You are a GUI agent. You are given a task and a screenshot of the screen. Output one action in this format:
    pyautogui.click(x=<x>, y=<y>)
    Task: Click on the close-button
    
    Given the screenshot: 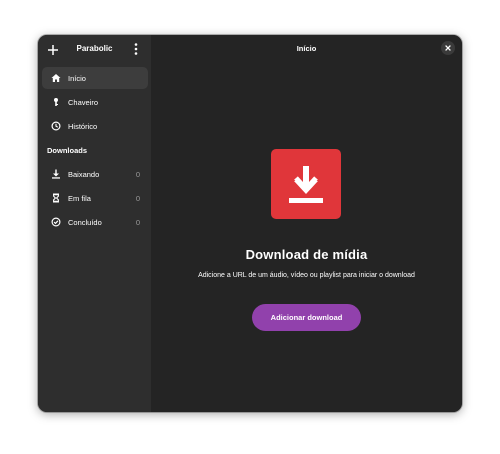 What is the action you would take?
    pyautogui.click(x=448, y=48)
    